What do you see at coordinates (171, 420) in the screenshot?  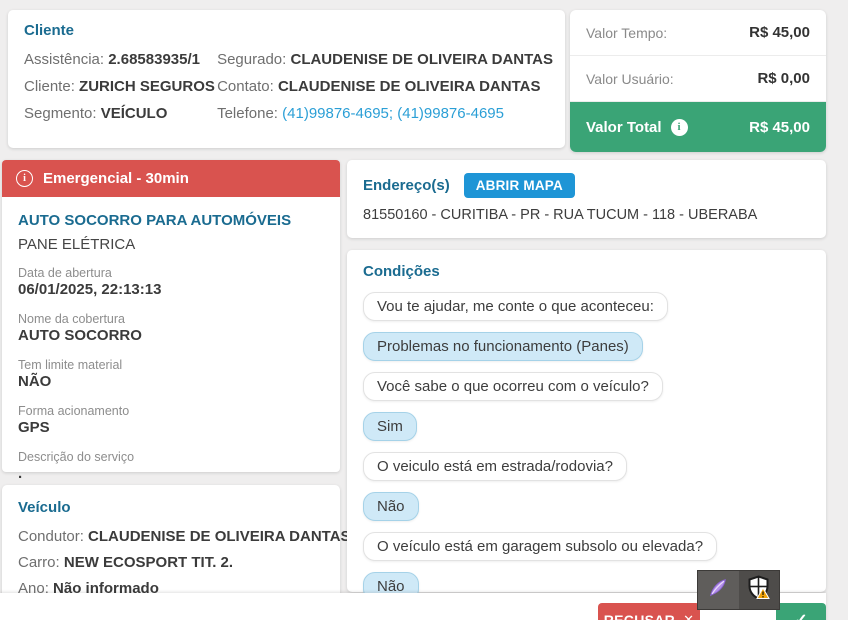 I see `forma-acionamento-field: Forma acionamento GPS` at bounding box center [171, 420].